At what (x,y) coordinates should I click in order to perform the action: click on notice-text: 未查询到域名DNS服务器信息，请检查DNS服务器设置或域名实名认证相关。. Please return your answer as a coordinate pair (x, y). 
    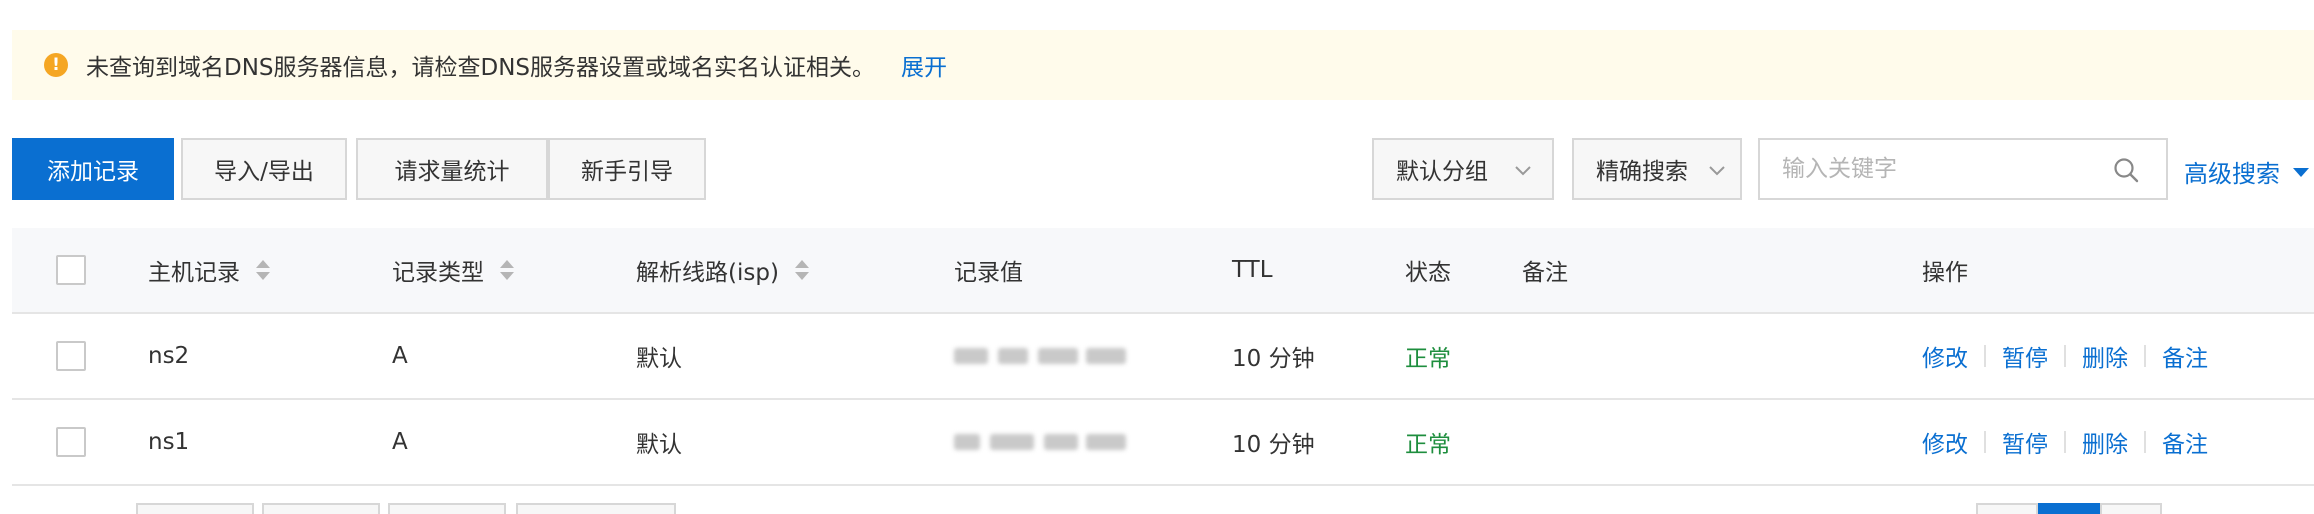
    Looking at the image, I should click on (481, 68).